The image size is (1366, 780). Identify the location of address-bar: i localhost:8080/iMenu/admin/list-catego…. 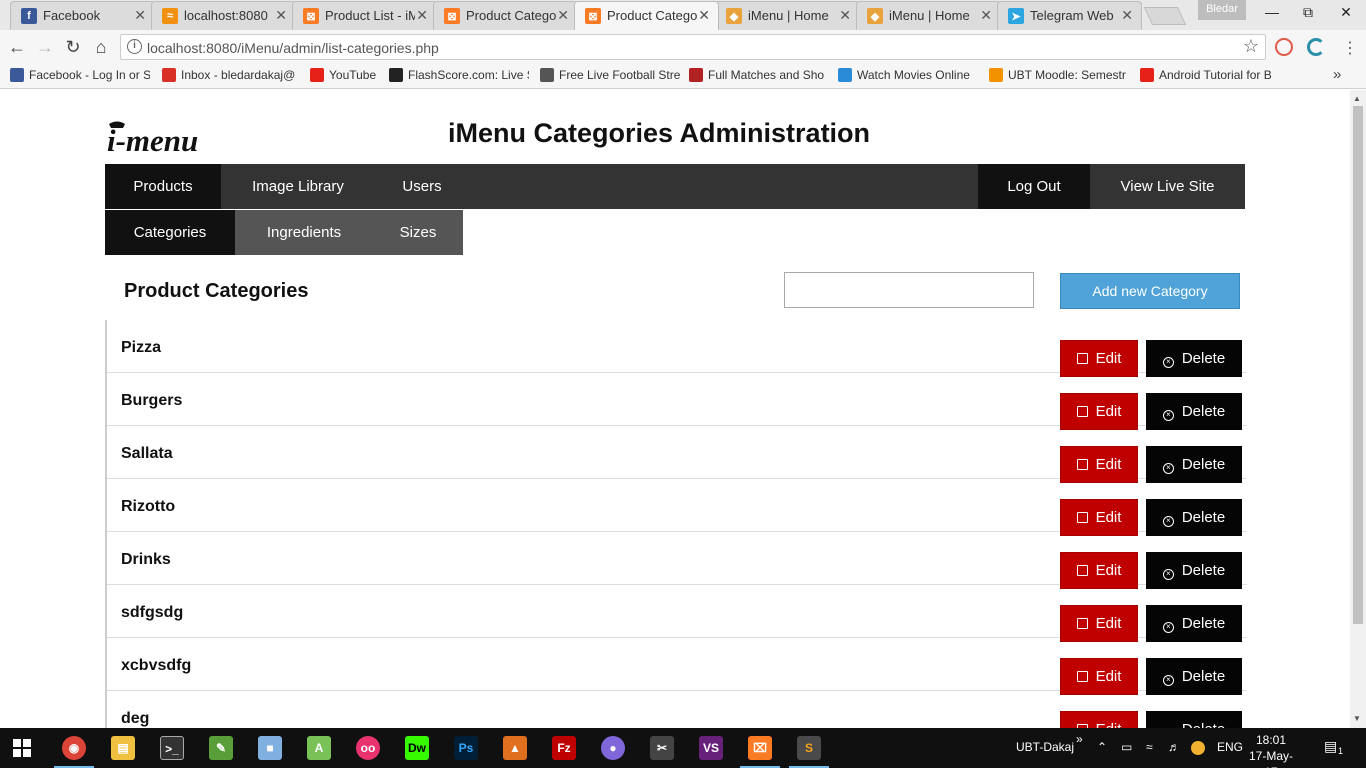
(693, 47).